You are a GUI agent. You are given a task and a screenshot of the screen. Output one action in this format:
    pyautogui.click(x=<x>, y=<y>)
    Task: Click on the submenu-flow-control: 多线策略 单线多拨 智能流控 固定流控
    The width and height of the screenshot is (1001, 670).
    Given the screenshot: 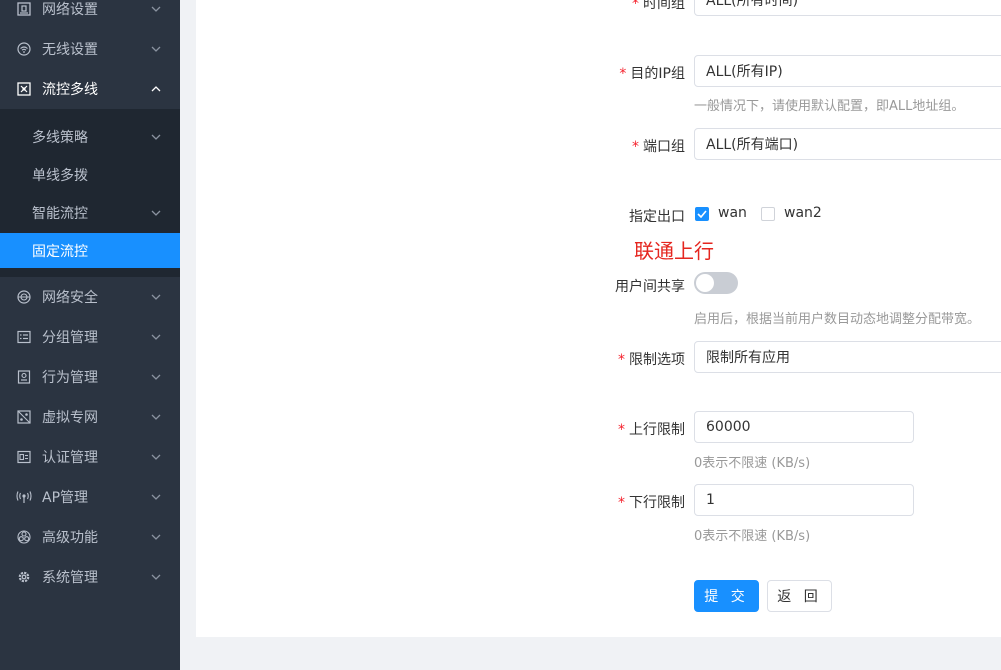 What is the action you would take?
    pyautogui.click(x=90, y=193)
    